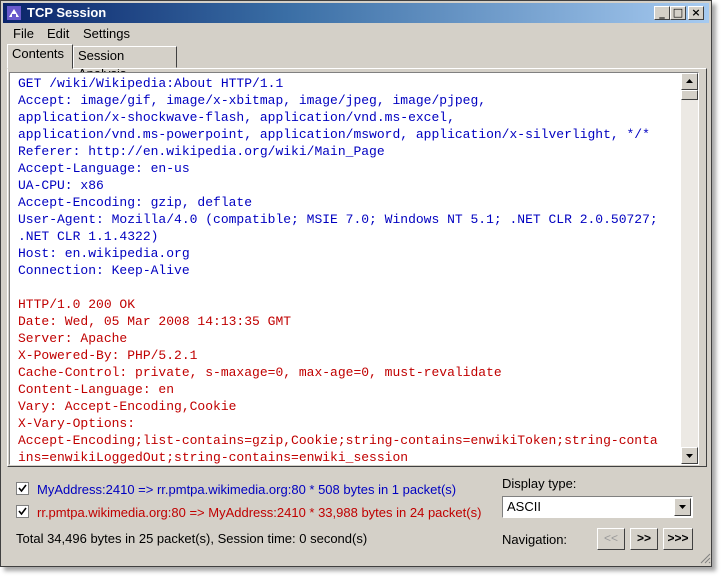 The width and height of the screenshot is (722, 577). I want to click on session-checkbox-incoming, so click(22, 511).